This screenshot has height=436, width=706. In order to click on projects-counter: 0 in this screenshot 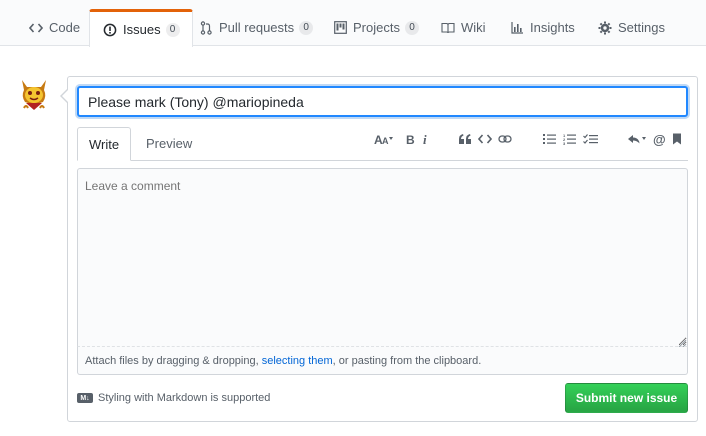, I will do `click(411, 27)`.